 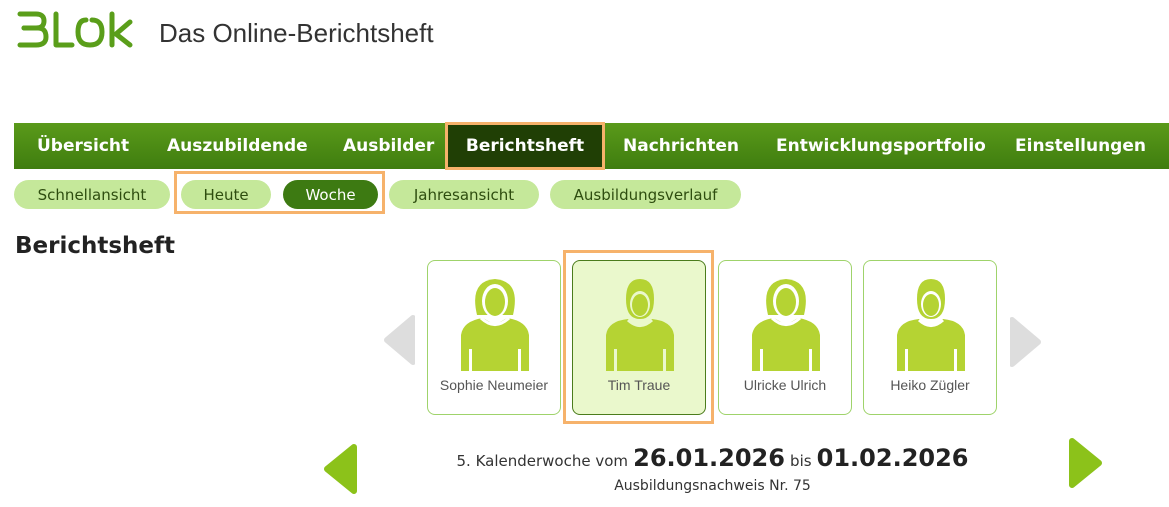 I want to click on nav-auszubildende: Auszubildende, so click(x=255, y=146).